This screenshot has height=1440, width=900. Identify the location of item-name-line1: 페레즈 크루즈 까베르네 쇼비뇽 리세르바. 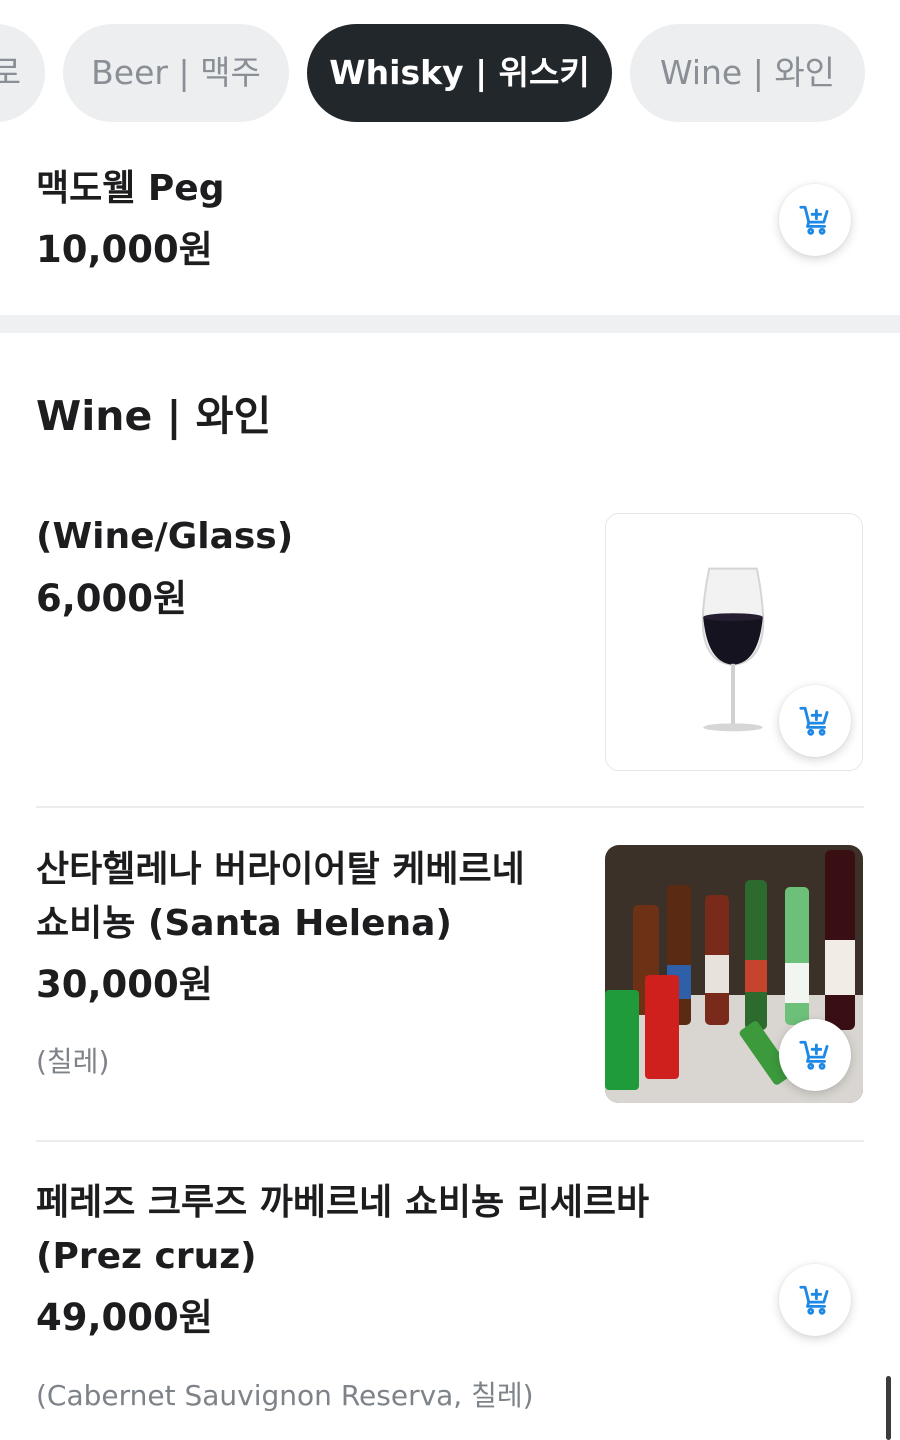
(343, 1202).